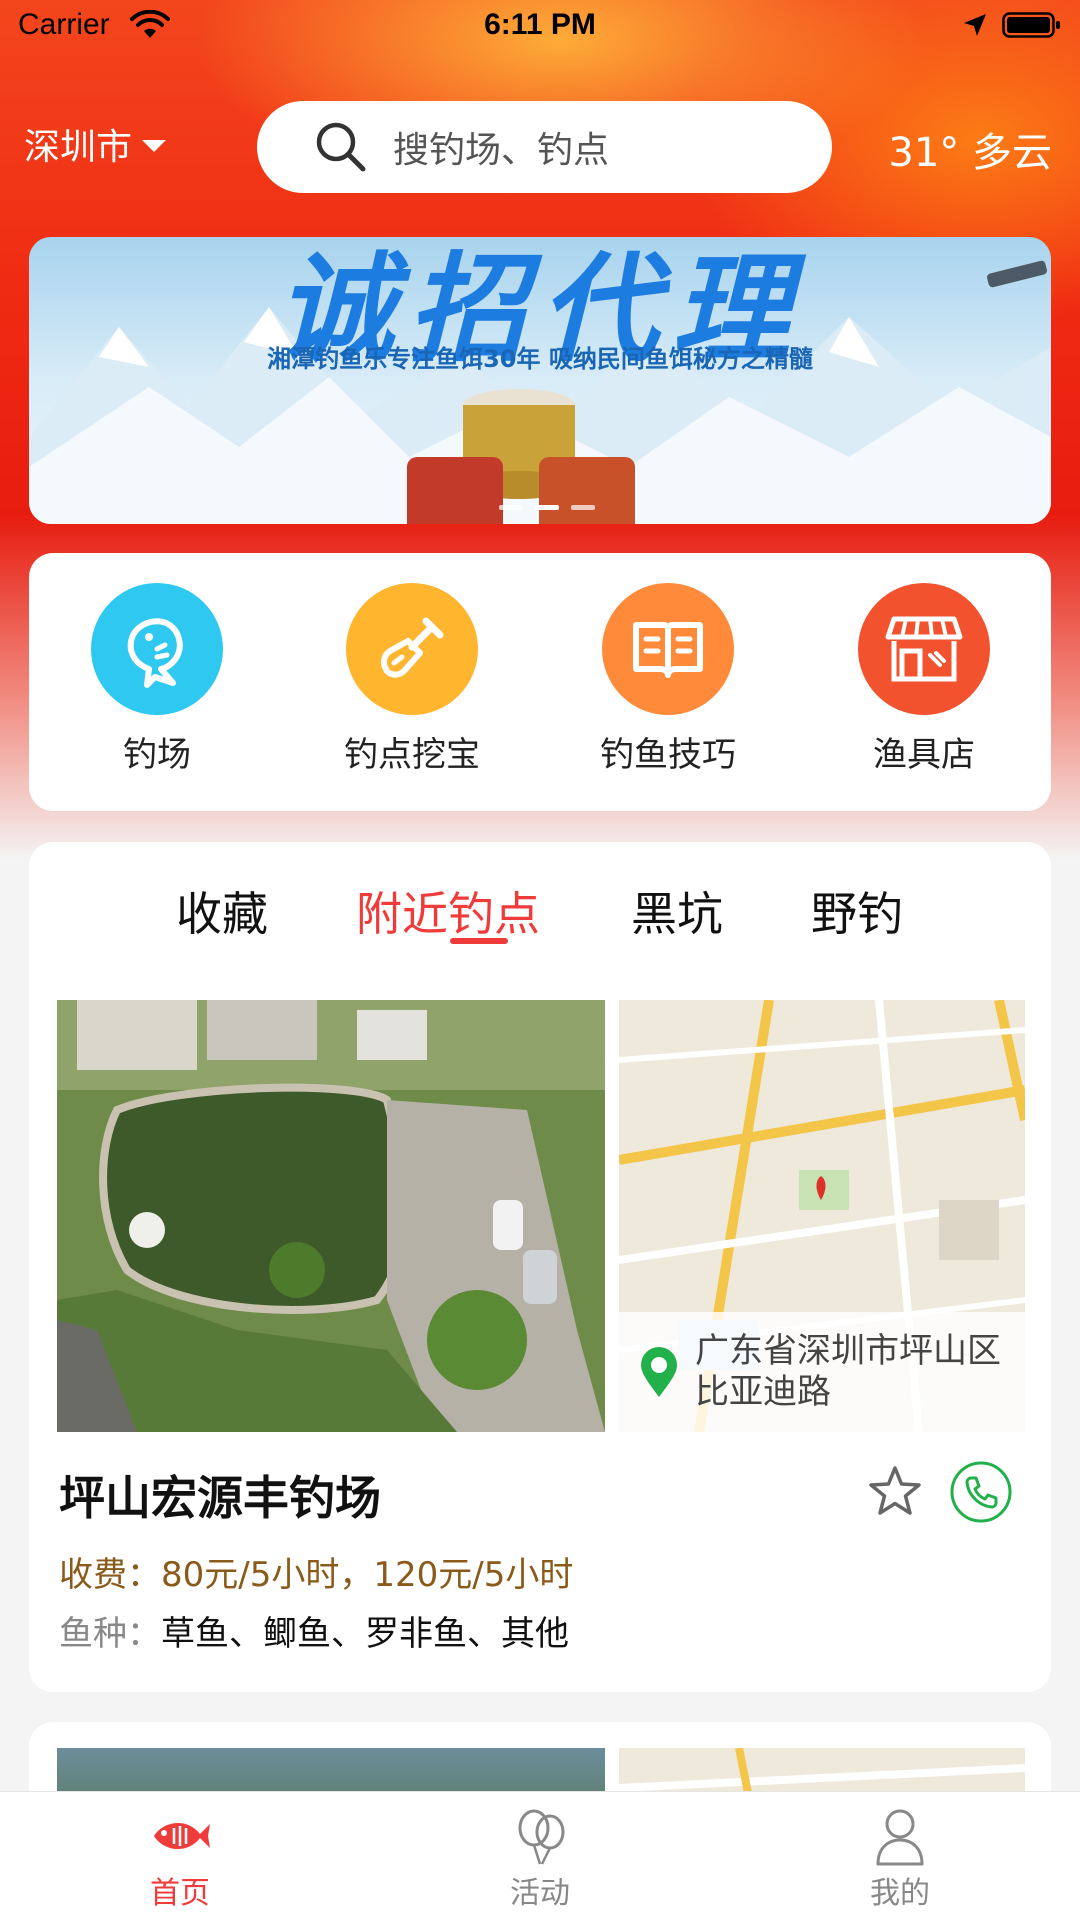 The height and width of the screenshot is (1920, 1080). I want to click on tab-nearby-spots: 附近钓点, so click(448, 911).